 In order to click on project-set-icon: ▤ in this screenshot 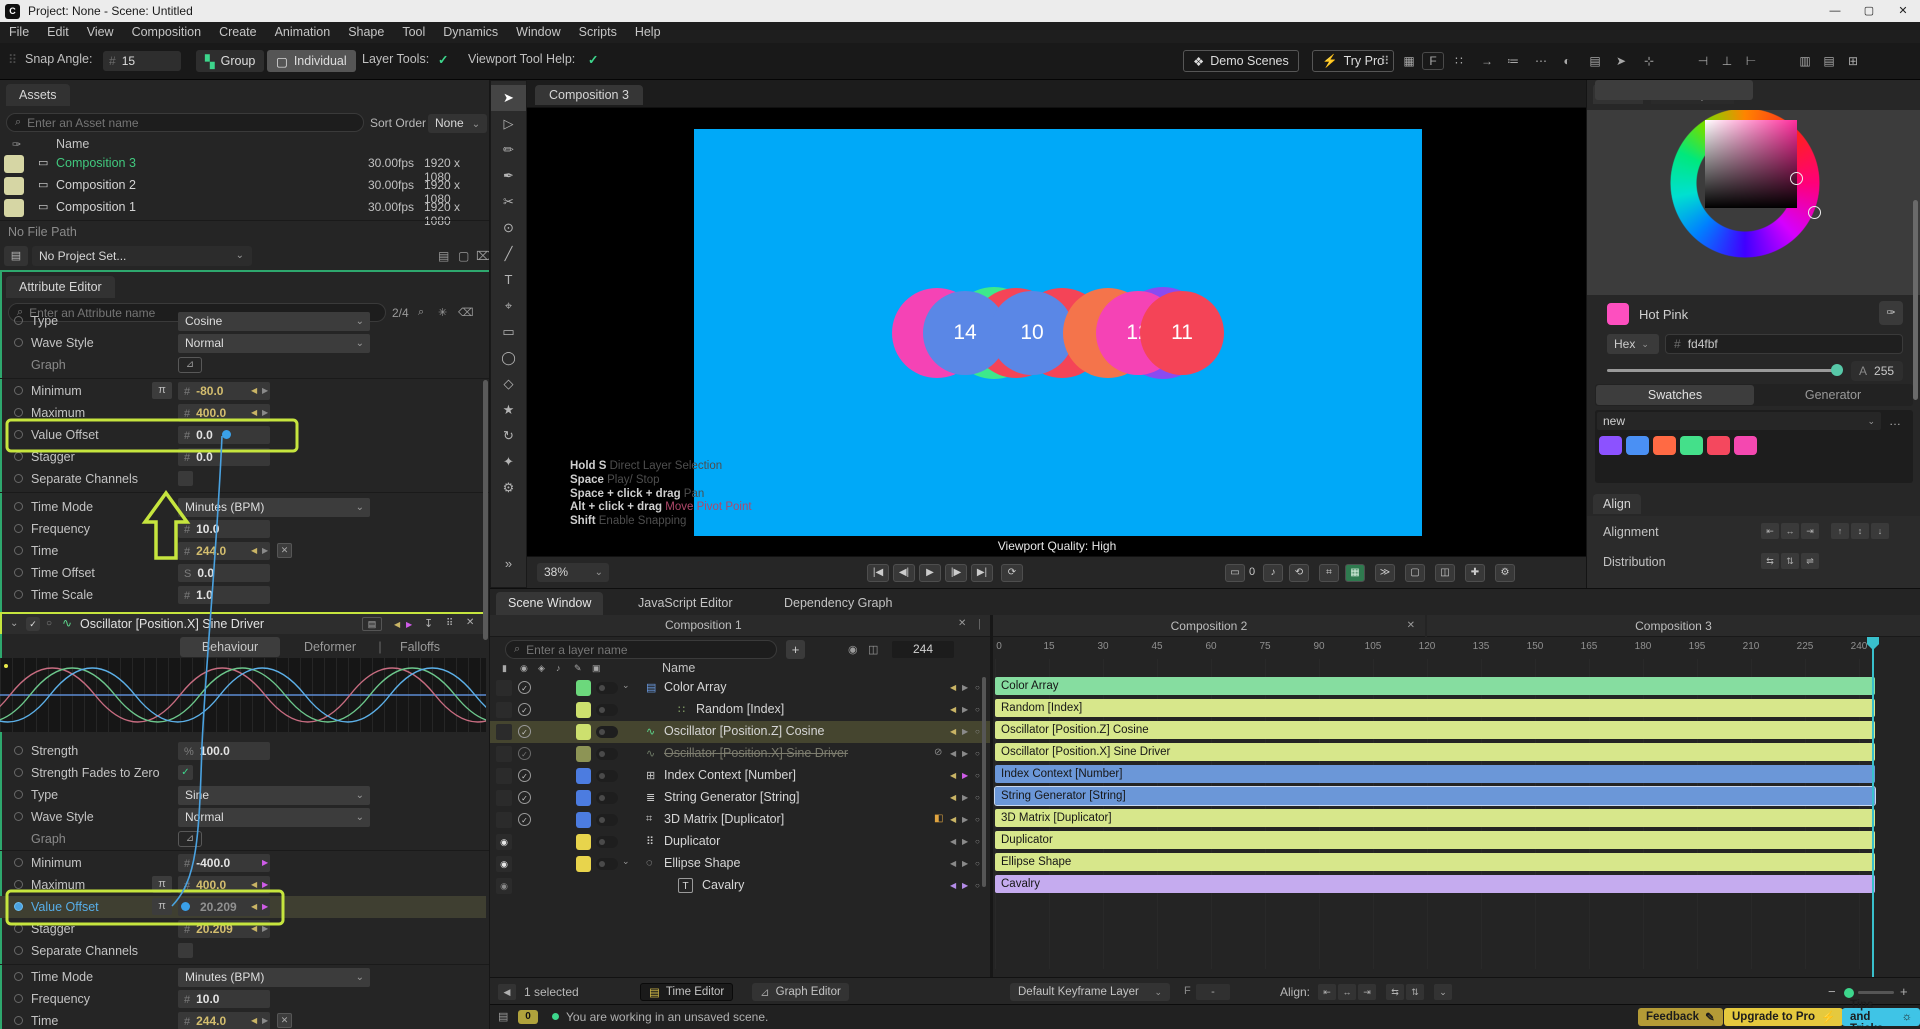, I will do `click(16, 256)`.